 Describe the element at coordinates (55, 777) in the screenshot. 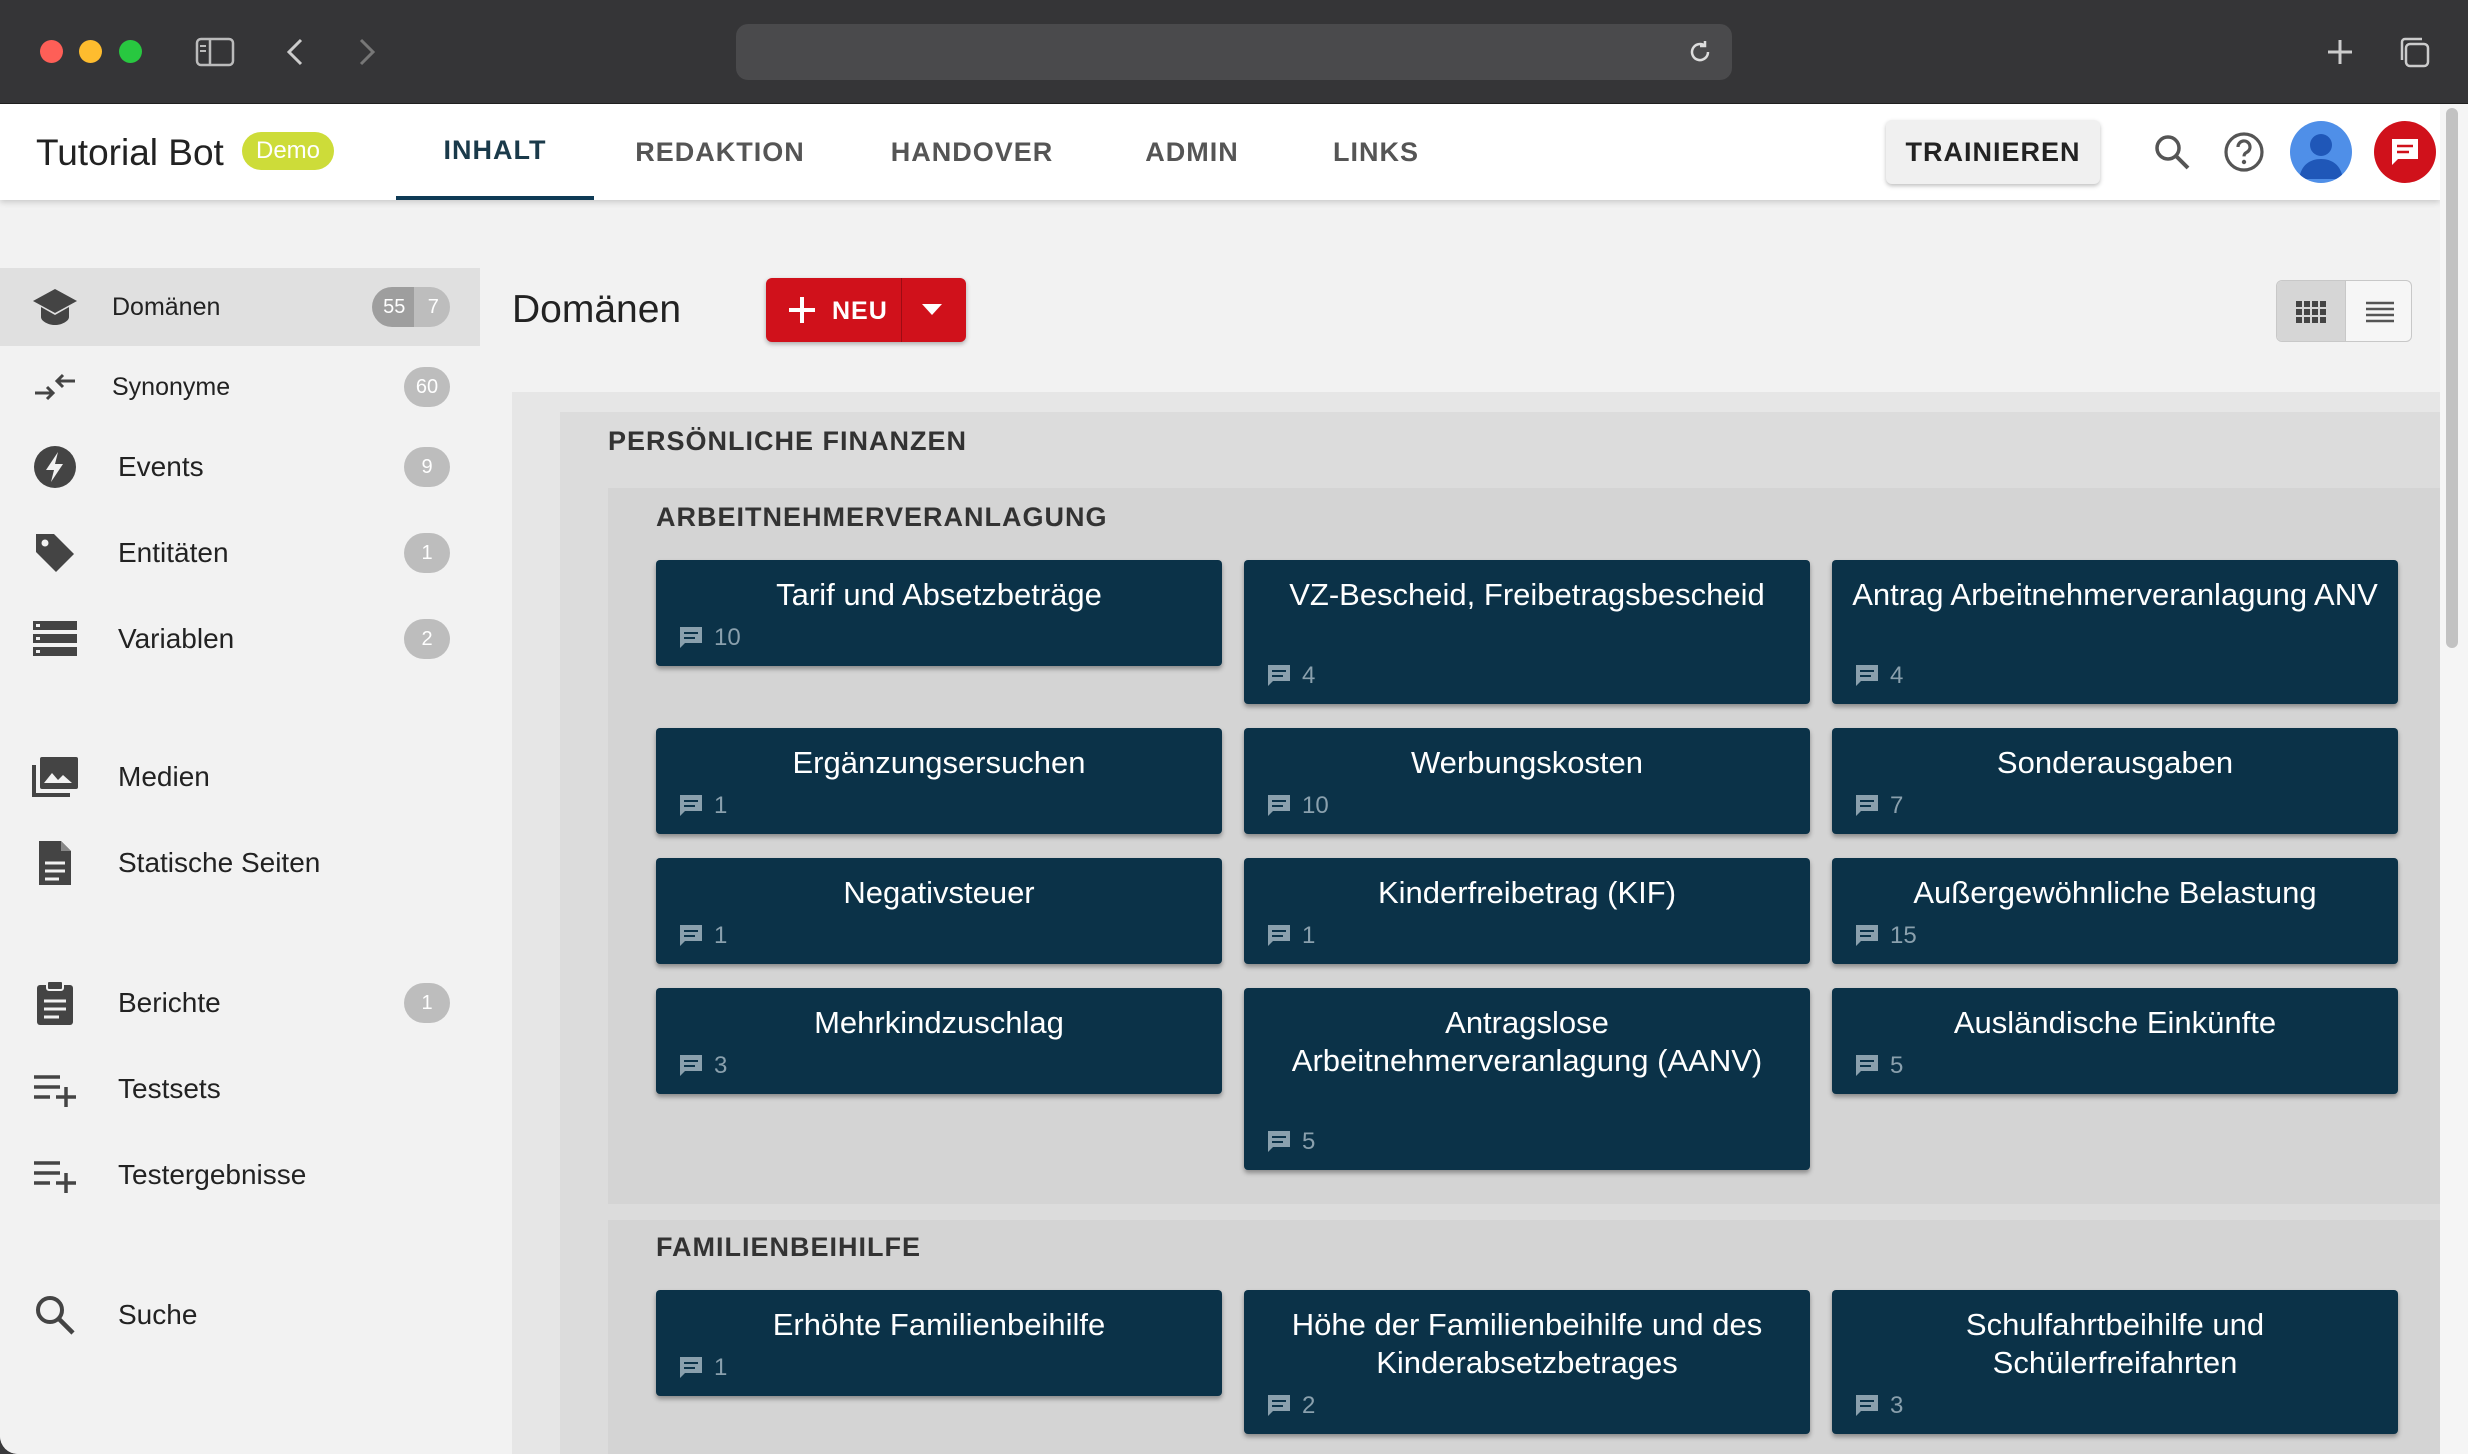

I see `photo-library-icon` at that location.